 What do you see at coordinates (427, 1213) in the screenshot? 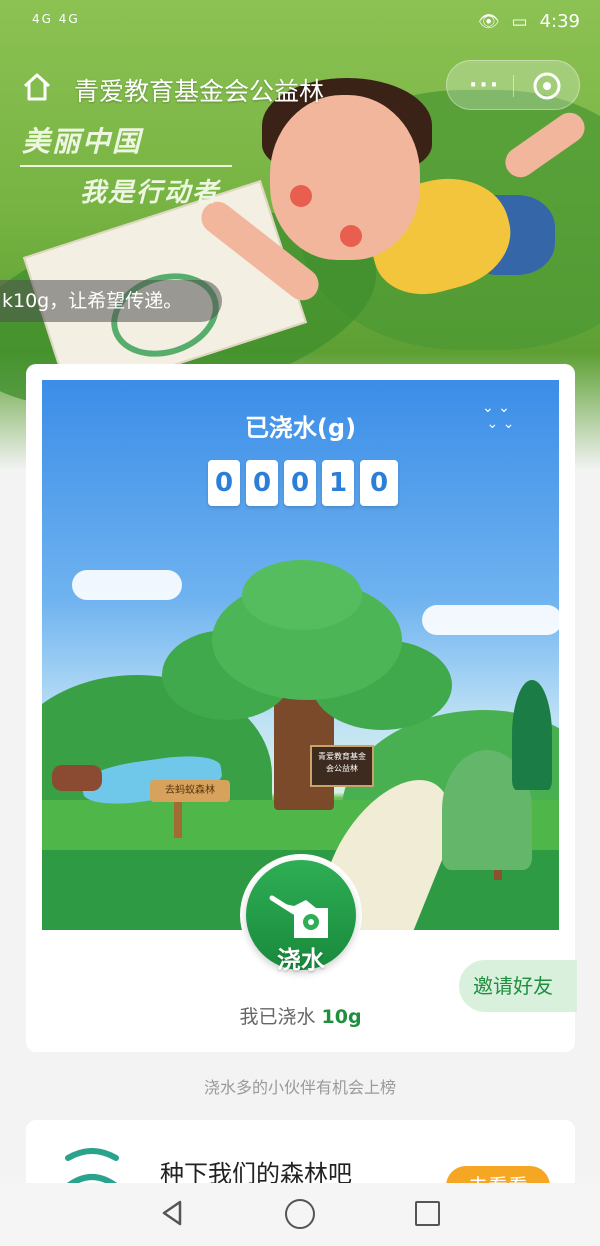
I see `recent-apps-icon` at bounding box center [427, 1213].